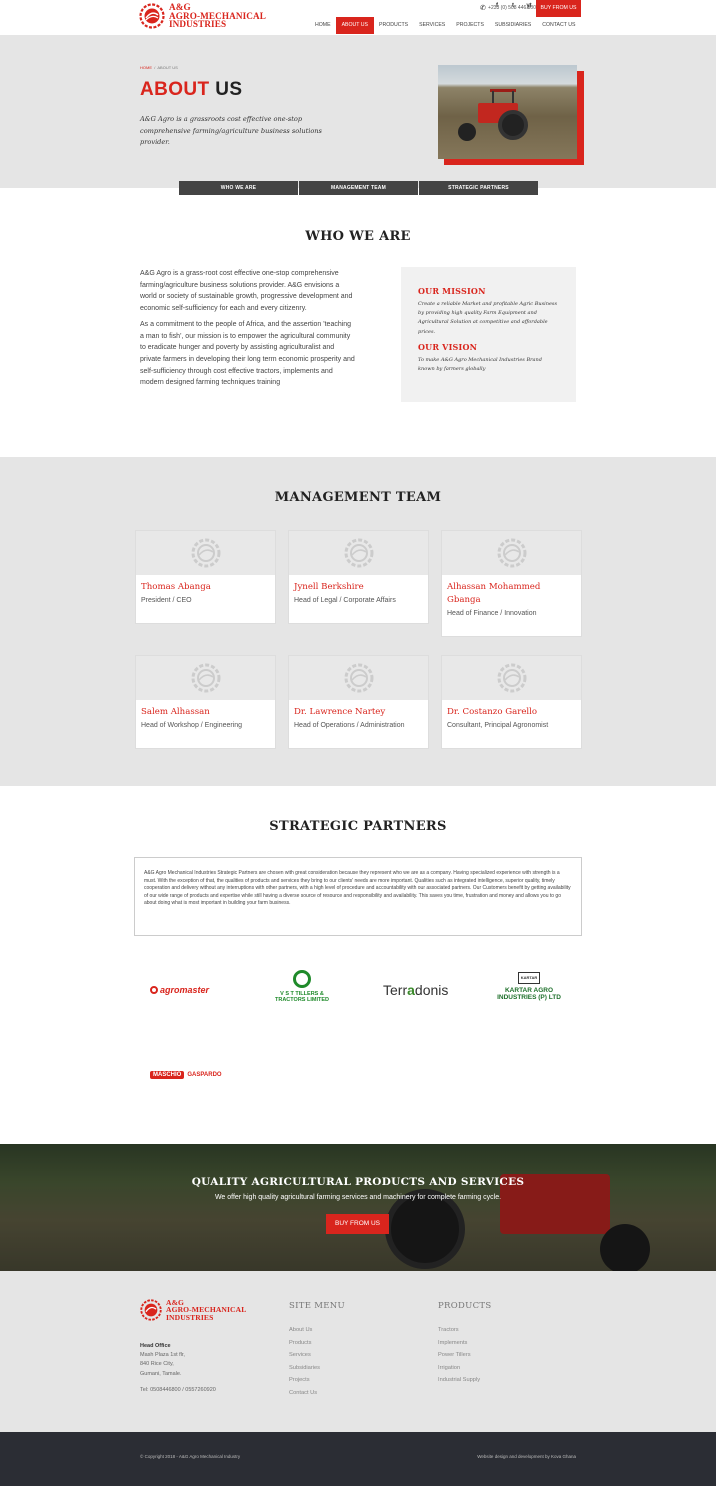 This screenshot has width=716, height=1486. I want to click on footer-link-products: Products, so click(304, 1343).